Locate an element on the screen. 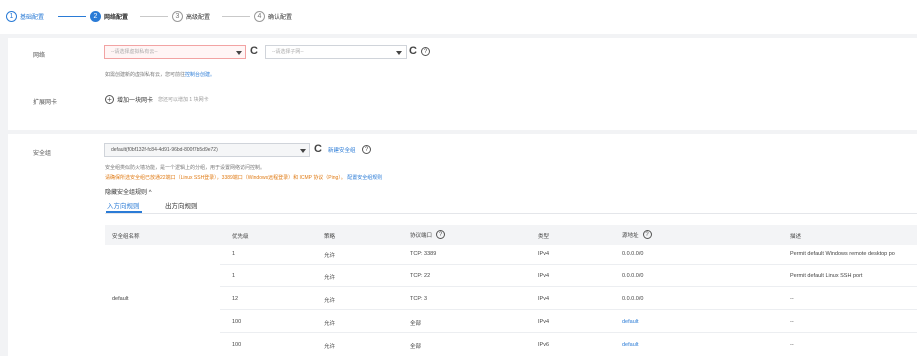 The image size is (917, 356). vpc-hint-text: 如需创建新的虚拟私有云，您可前往 is located at coordinates (145, 75).